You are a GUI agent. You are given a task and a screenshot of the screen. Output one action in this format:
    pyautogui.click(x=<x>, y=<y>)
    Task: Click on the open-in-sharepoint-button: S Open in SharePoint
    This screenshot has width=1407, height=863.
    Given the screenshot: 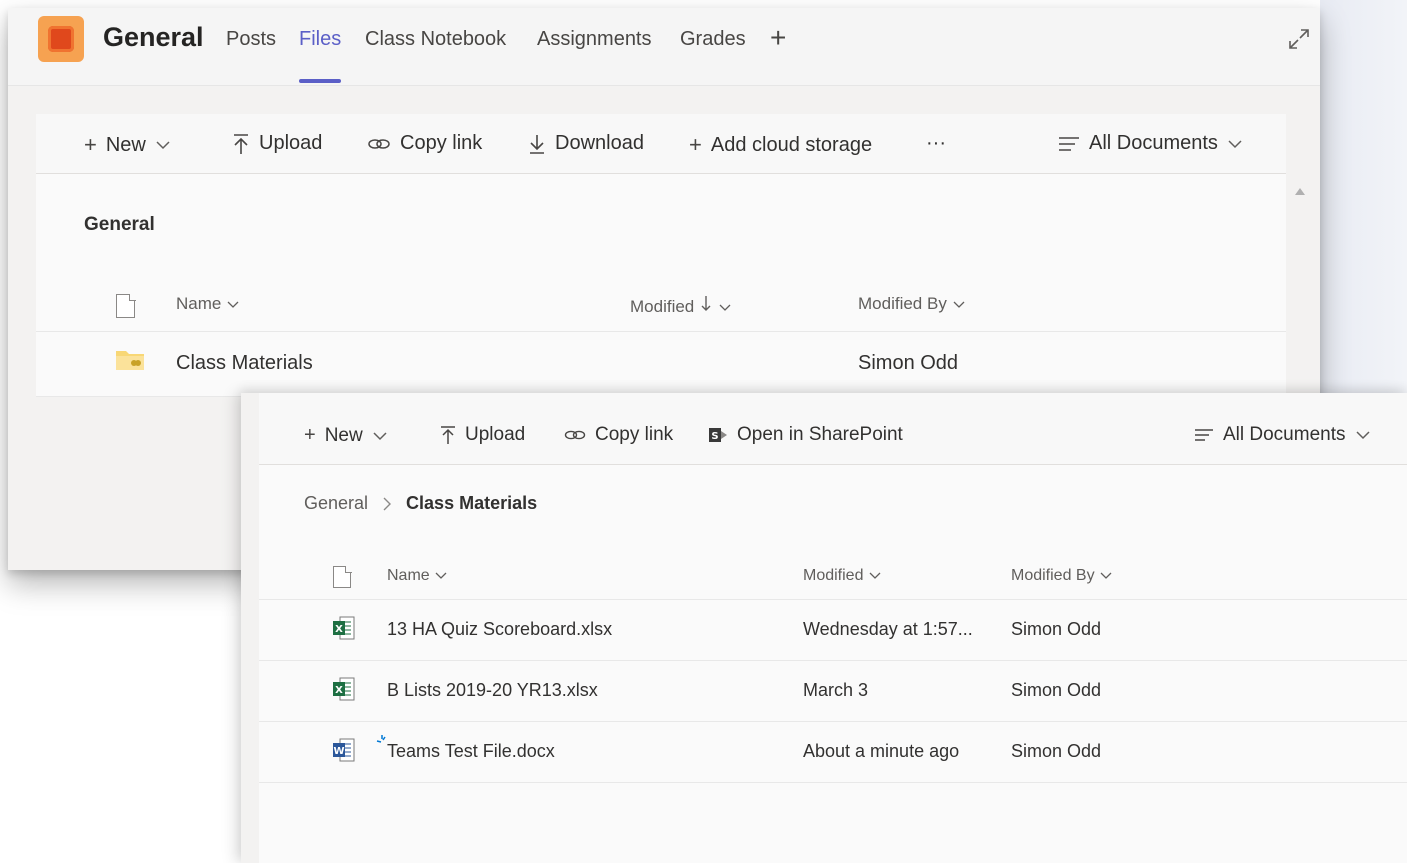 What is the action you would take?
    pyautogui.click(x=805, y=435)
    